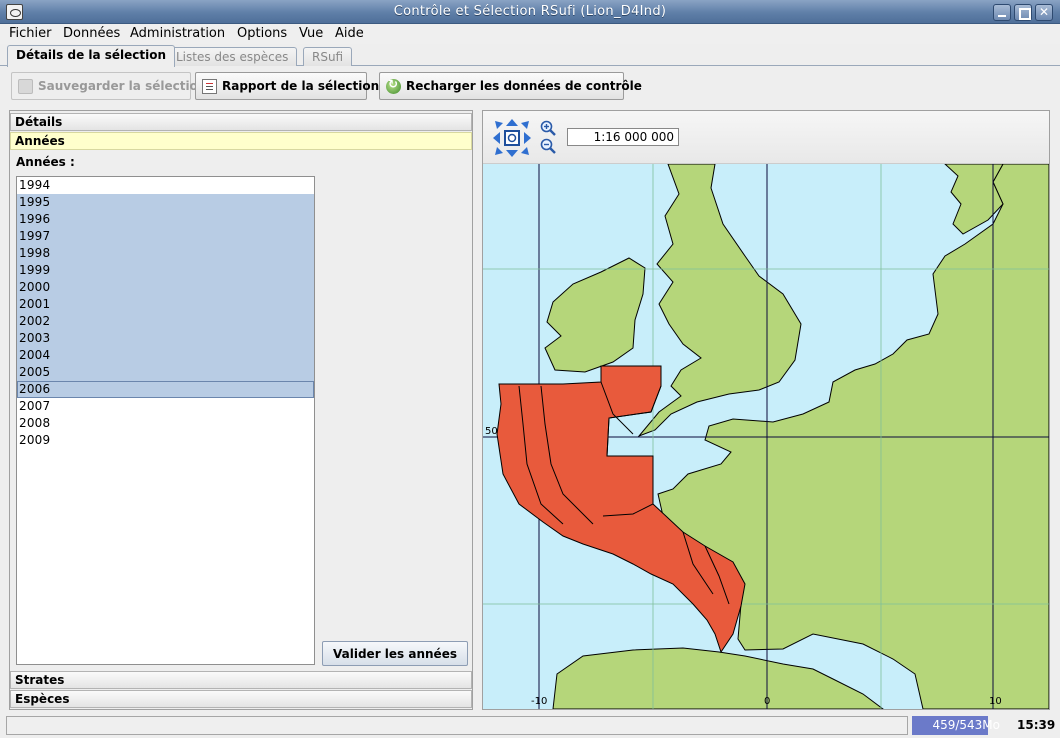  Describe the element at coordinates (165, 185) in the screenshot. I see `year-item: 1994` at that location.